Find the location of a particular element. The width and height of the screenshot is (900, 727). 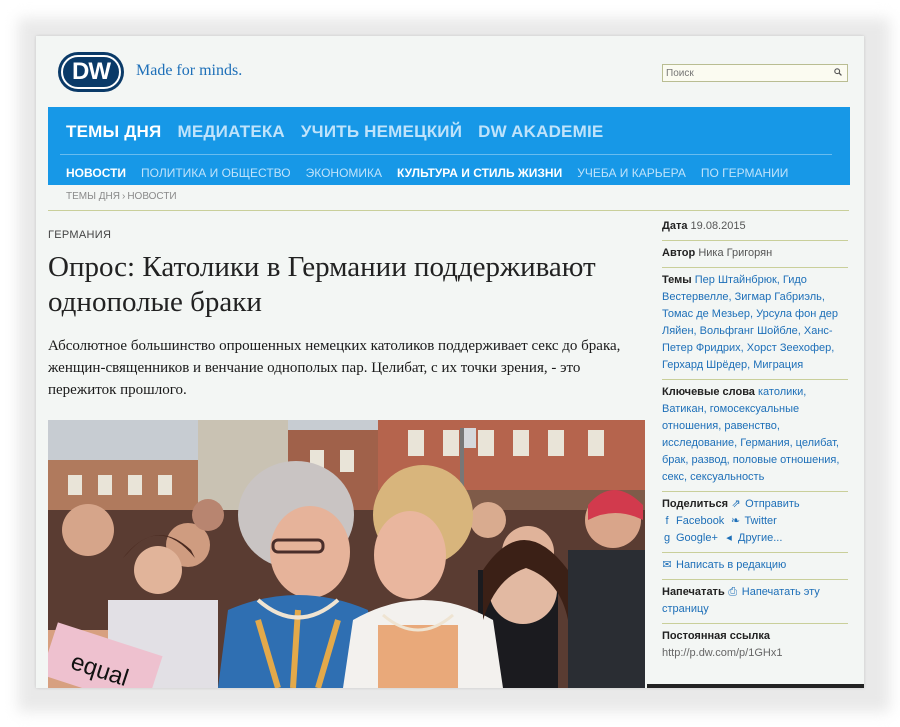

meta-feedback: ✉ Написать в редакцию is located at coordinates (755, 566).